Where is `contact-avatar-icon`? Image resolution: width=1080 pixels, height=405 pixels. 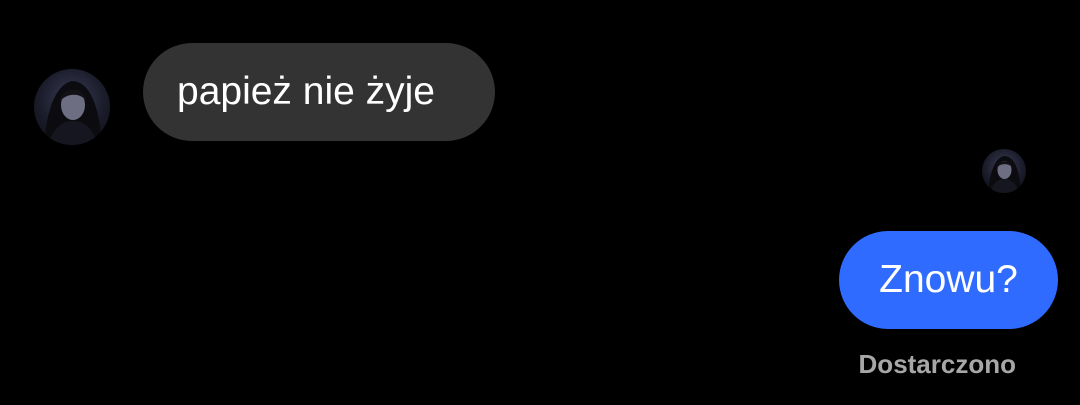
contact-avatar-icon is located at coordinates (73, 113).